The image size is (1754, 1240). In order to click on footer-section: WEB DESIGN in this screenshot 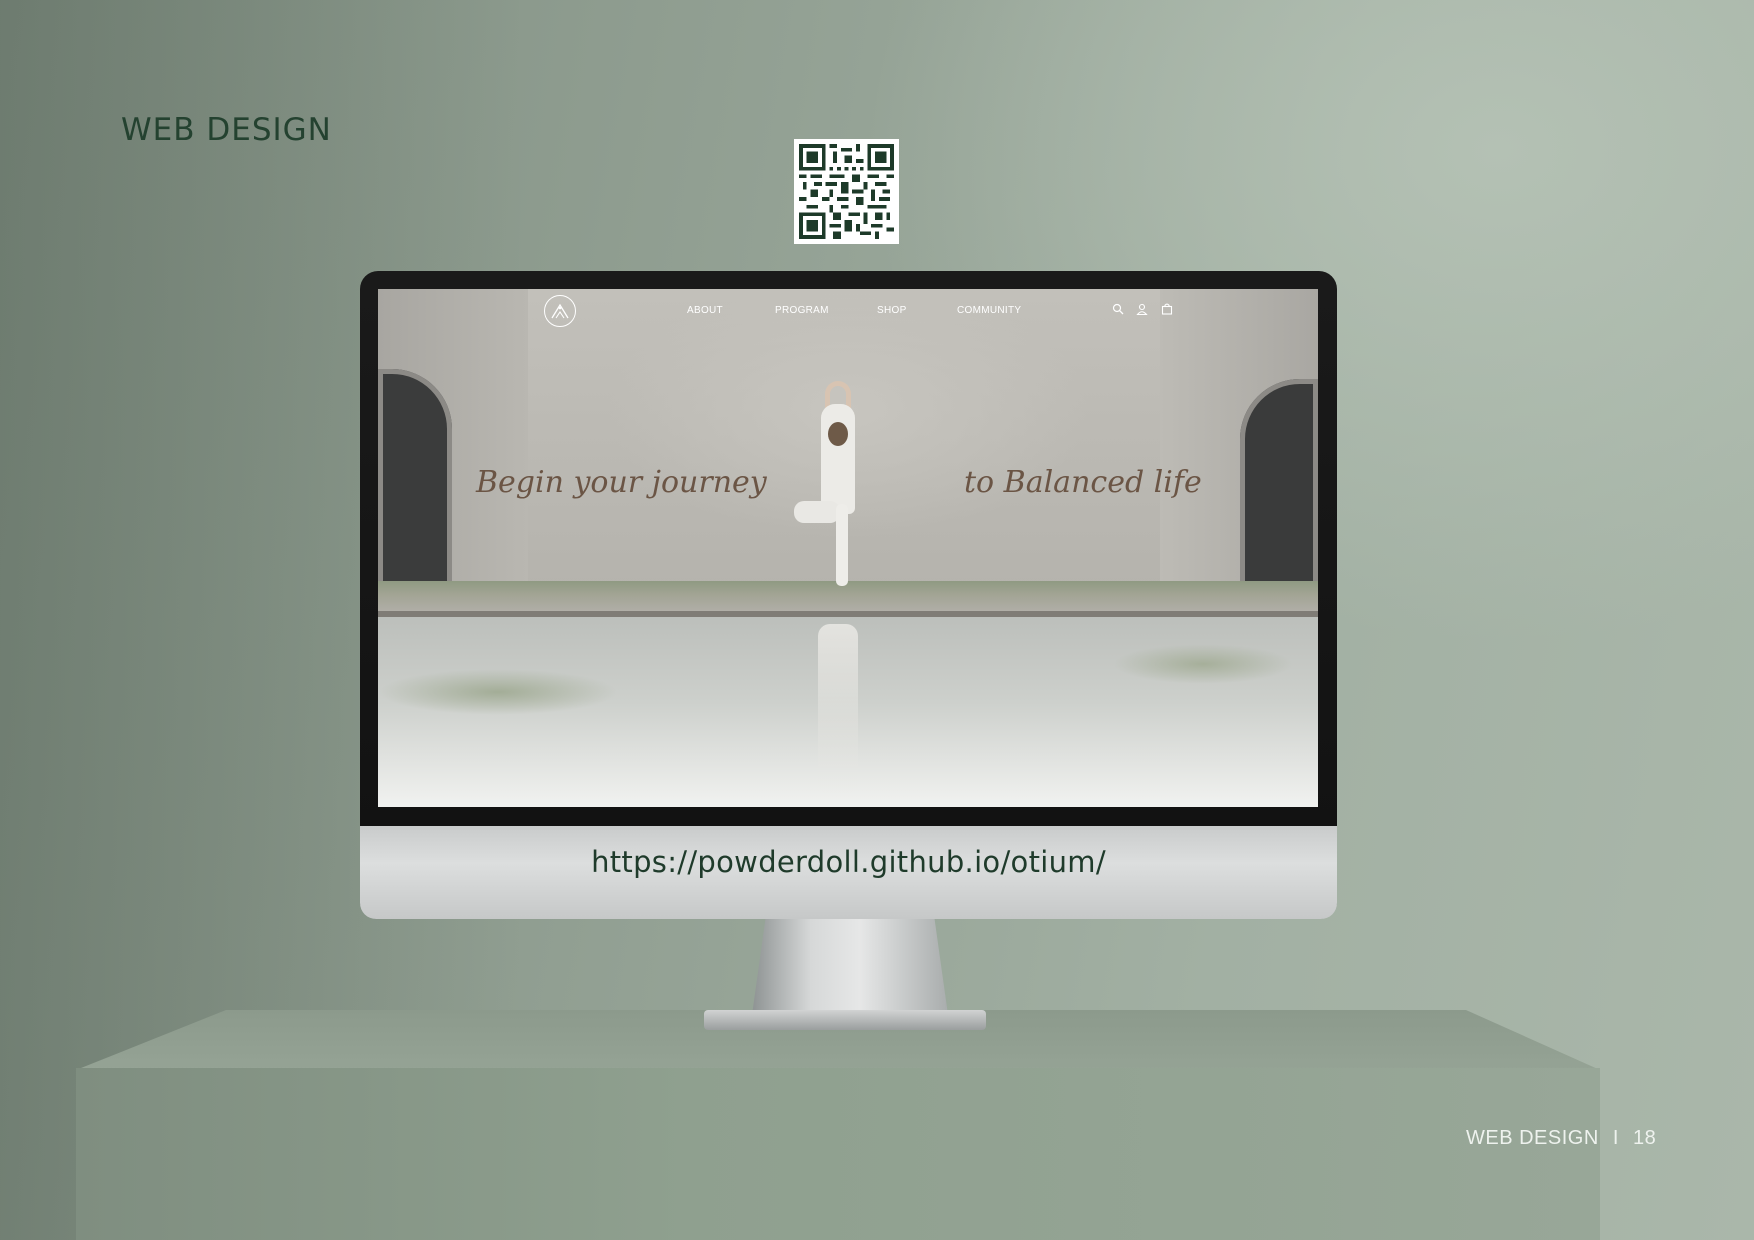, I will do `click(1532, 1138)`.